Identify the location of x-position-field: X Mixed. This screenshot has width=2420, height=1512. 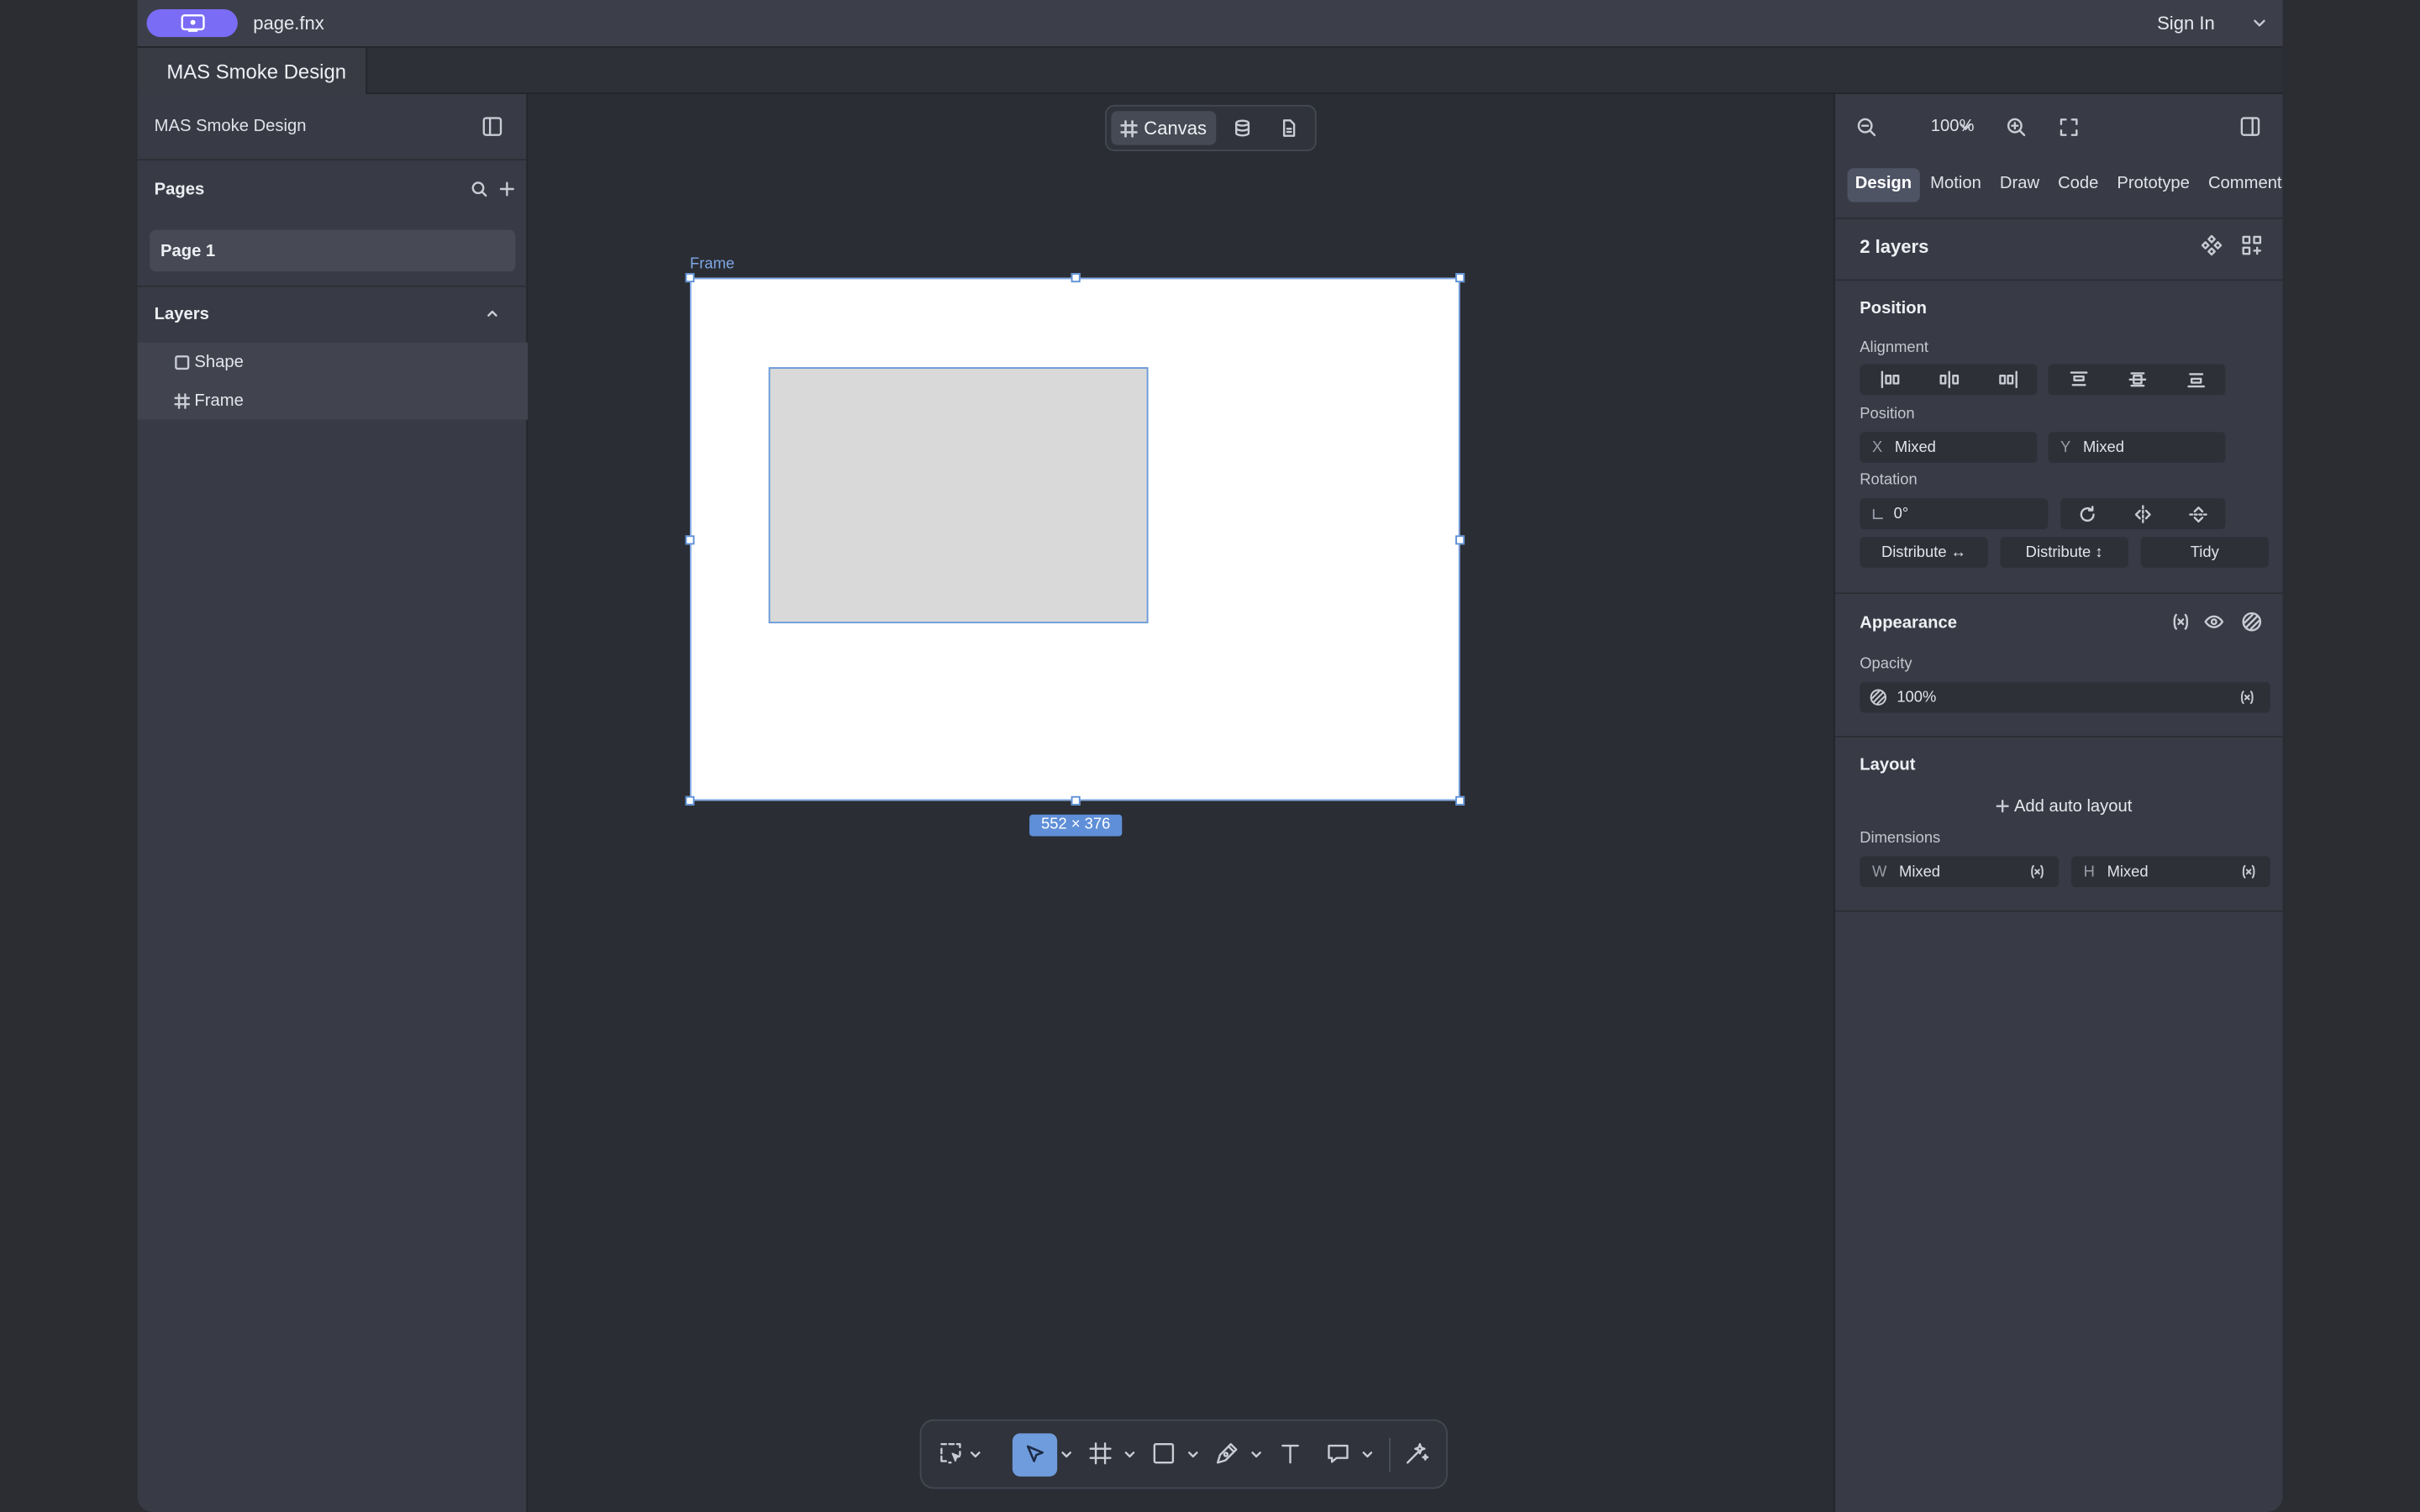
(1949, 448).